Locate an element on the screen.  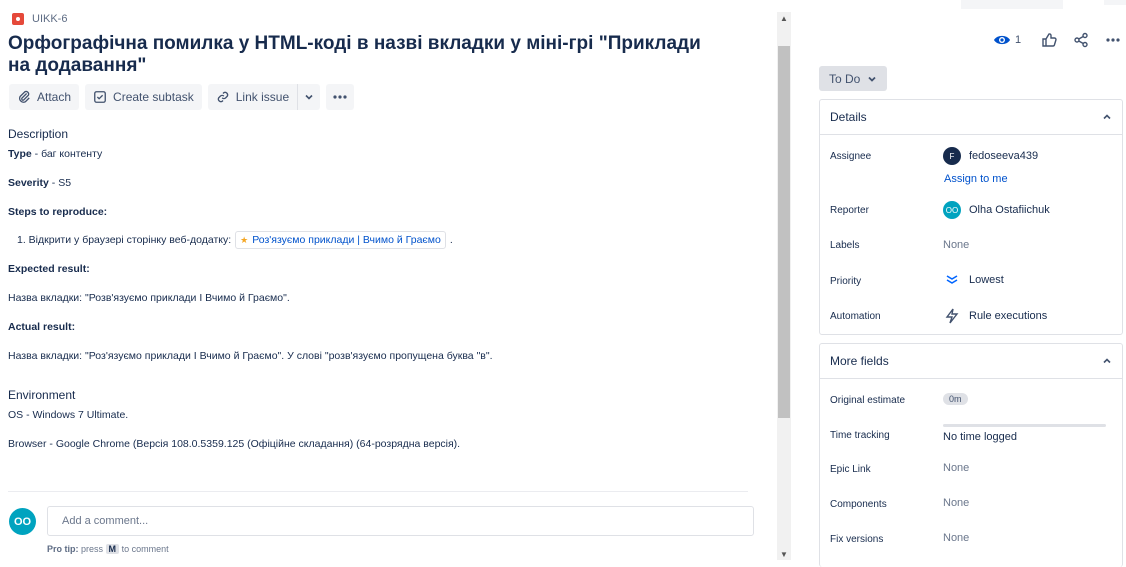
link-issue-group: Link issue is located at coordinates (264, 97).